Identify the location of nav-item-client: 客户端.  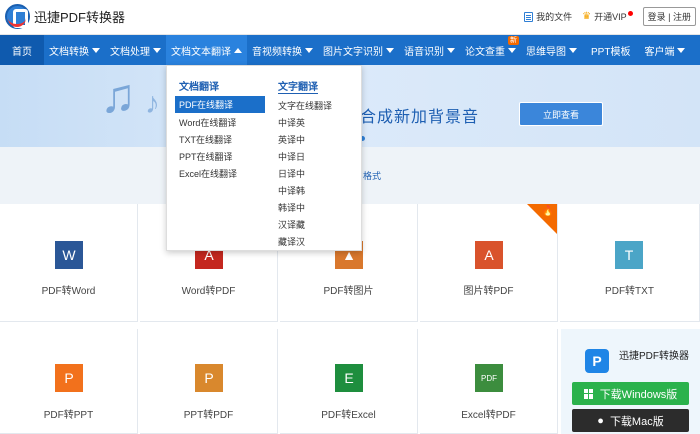
(664, 50).